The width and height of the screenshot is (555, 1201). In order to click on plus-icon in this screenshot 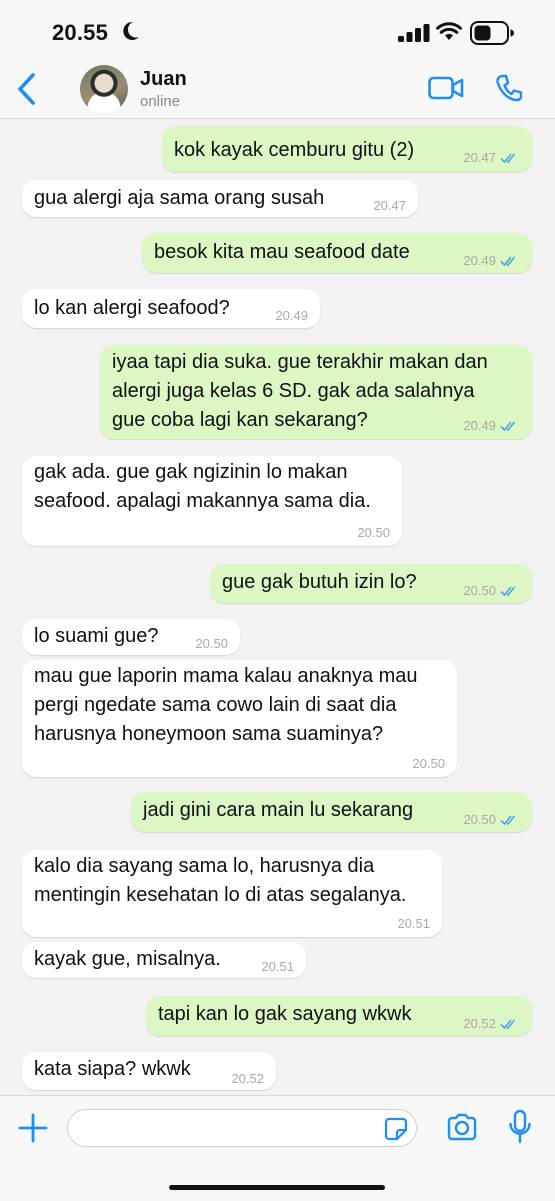, I will do `click(33, 1128)`.